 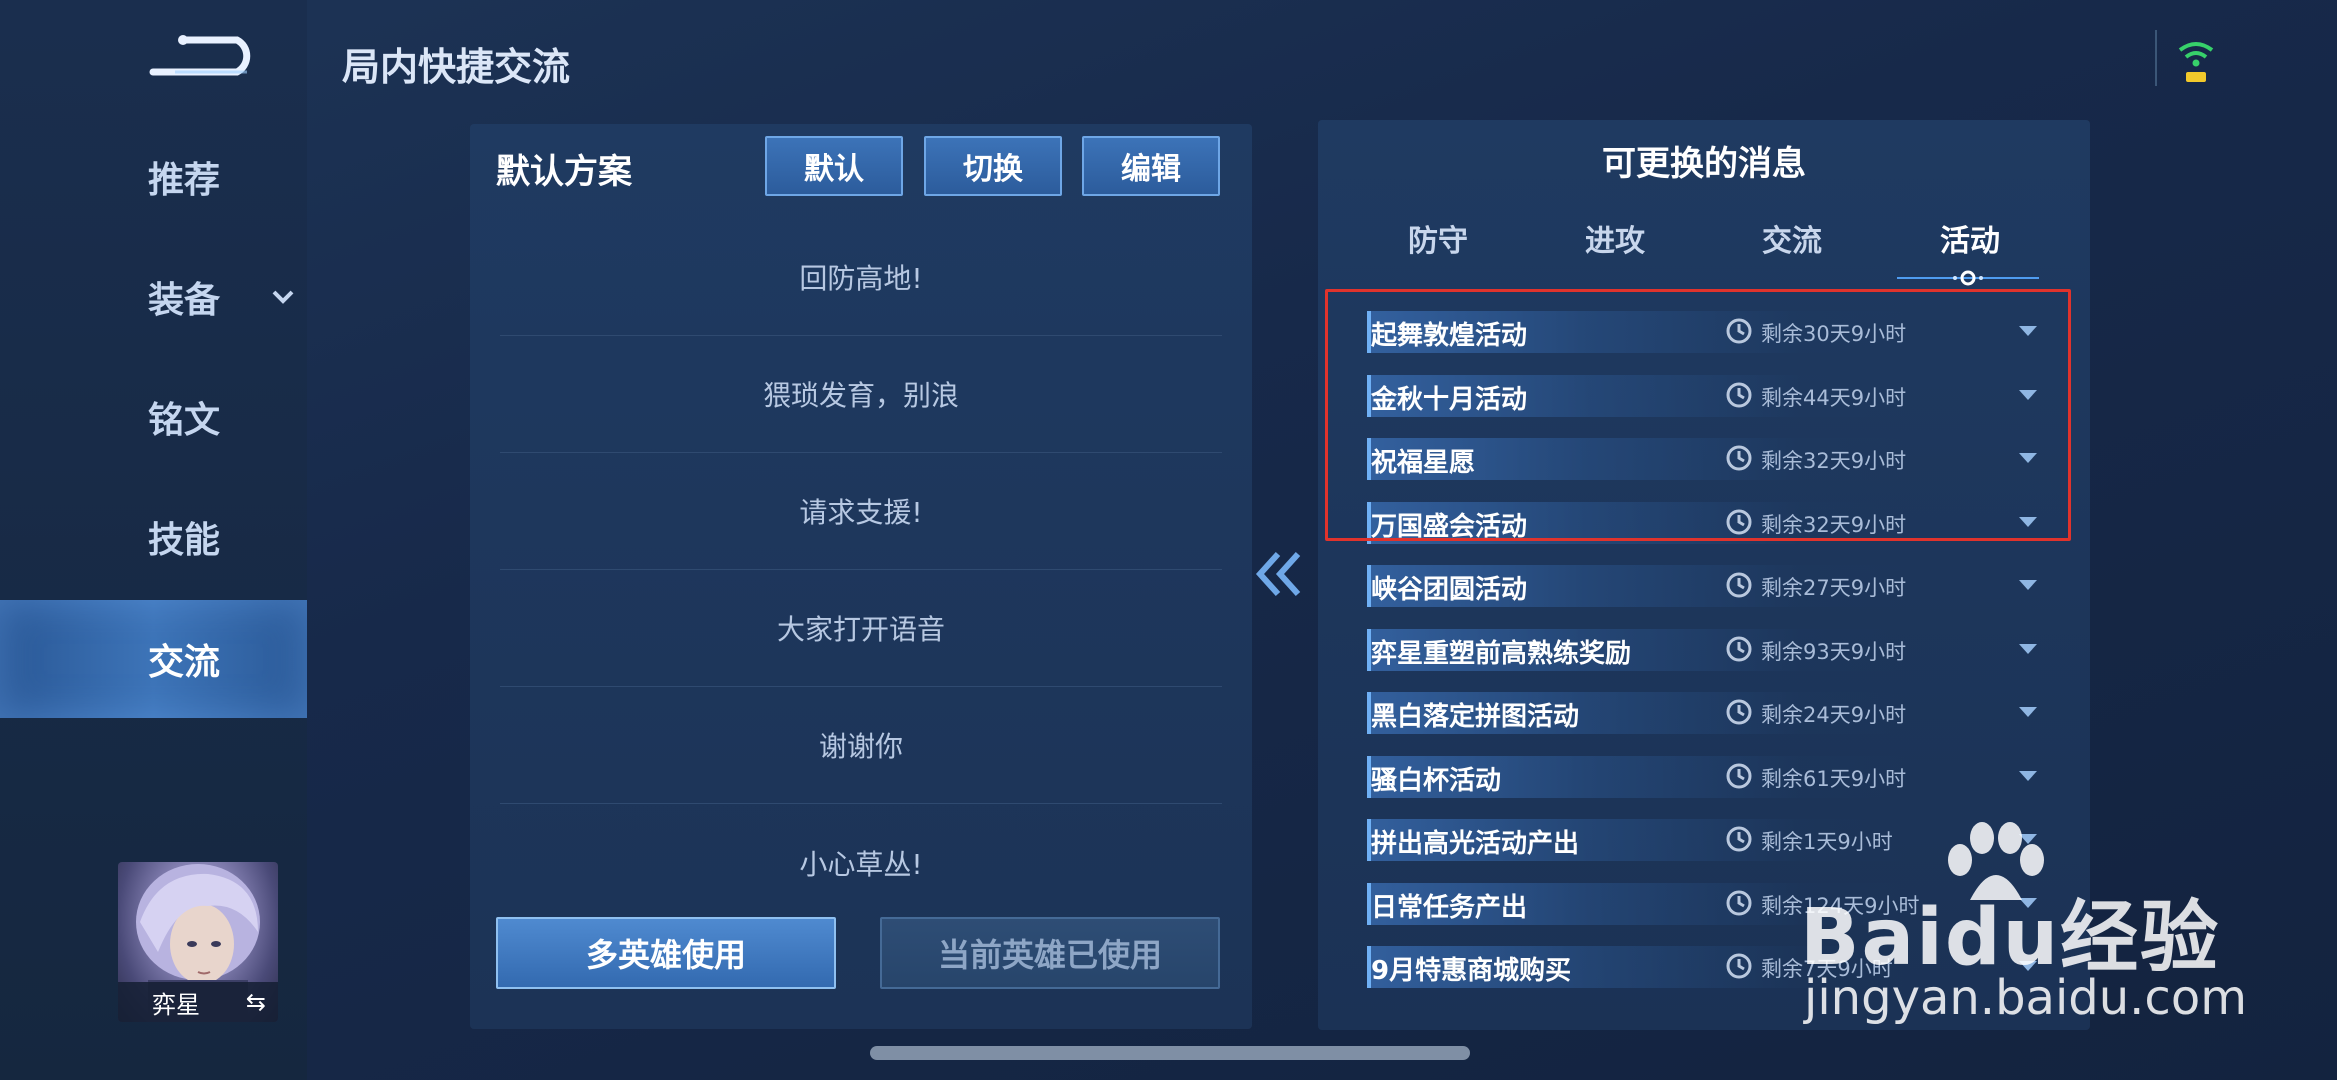 I want to click on hero-name-bar: 弈星 ⇆, so click(x=198, y=1002).